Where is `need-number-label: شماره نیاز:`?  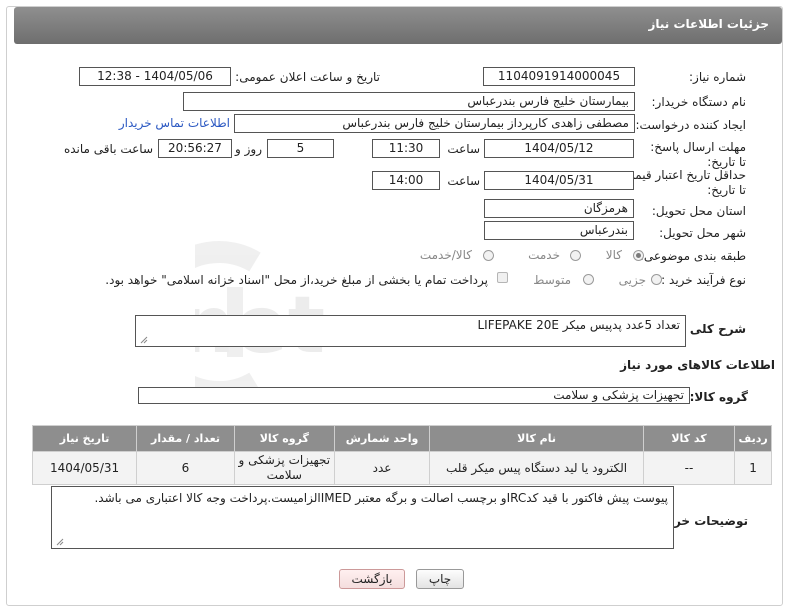
need-number-label: شماره نیاز: is located at coordinates (717, 77).